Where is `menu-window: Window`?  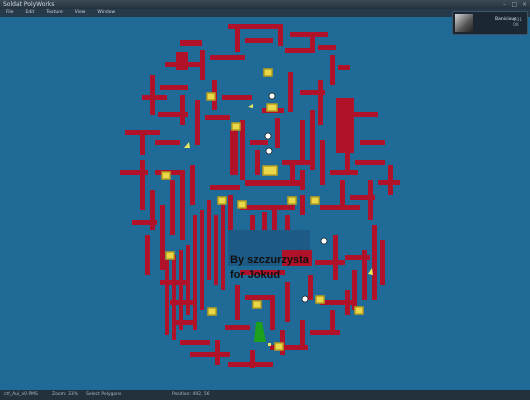 menu-window: Window is located at coordinates (106, 13).